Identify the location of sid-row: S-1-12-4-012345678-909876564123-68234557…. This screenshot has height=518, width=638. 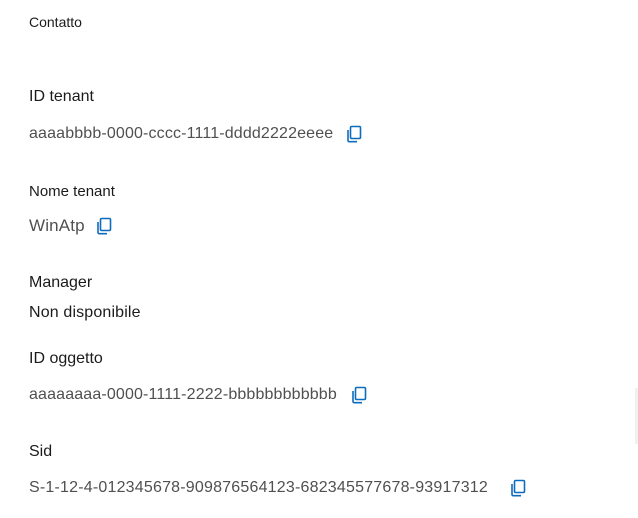
(278, 488).